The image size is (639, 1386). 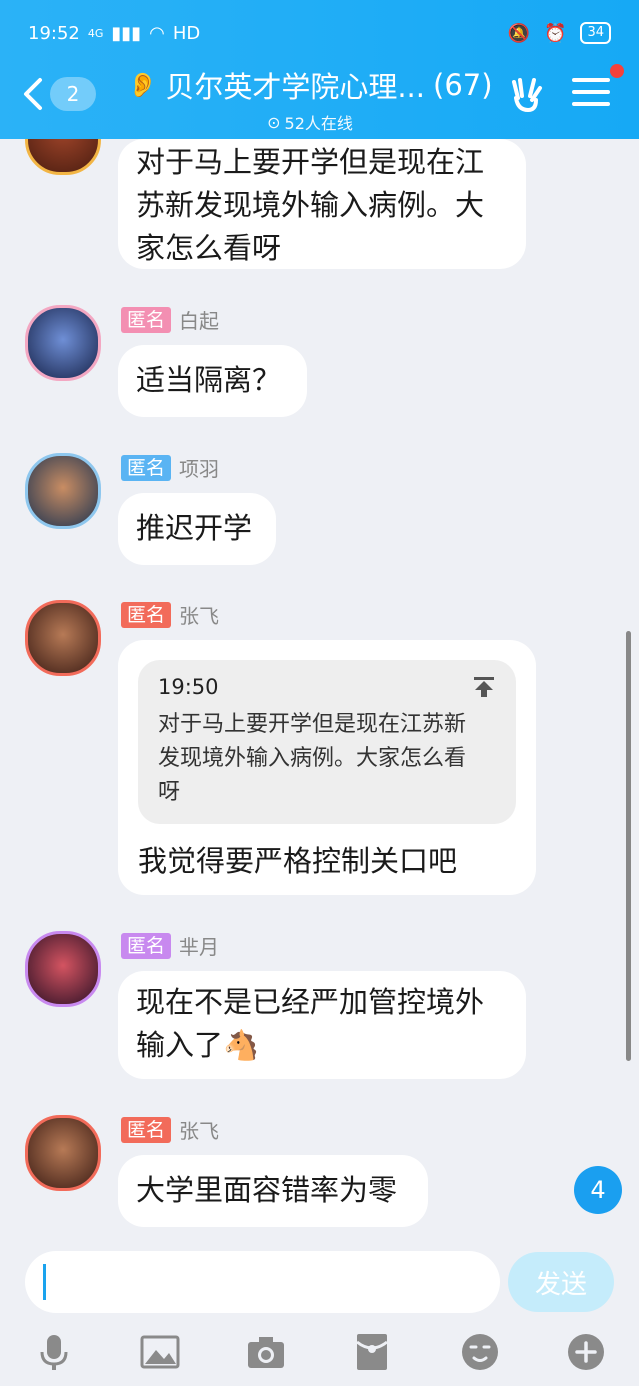 I want to click on nav-bar: 2 👂 贝尔英才学院心理... (67) ⊙ 52人在线, so click(x=319, y=96).